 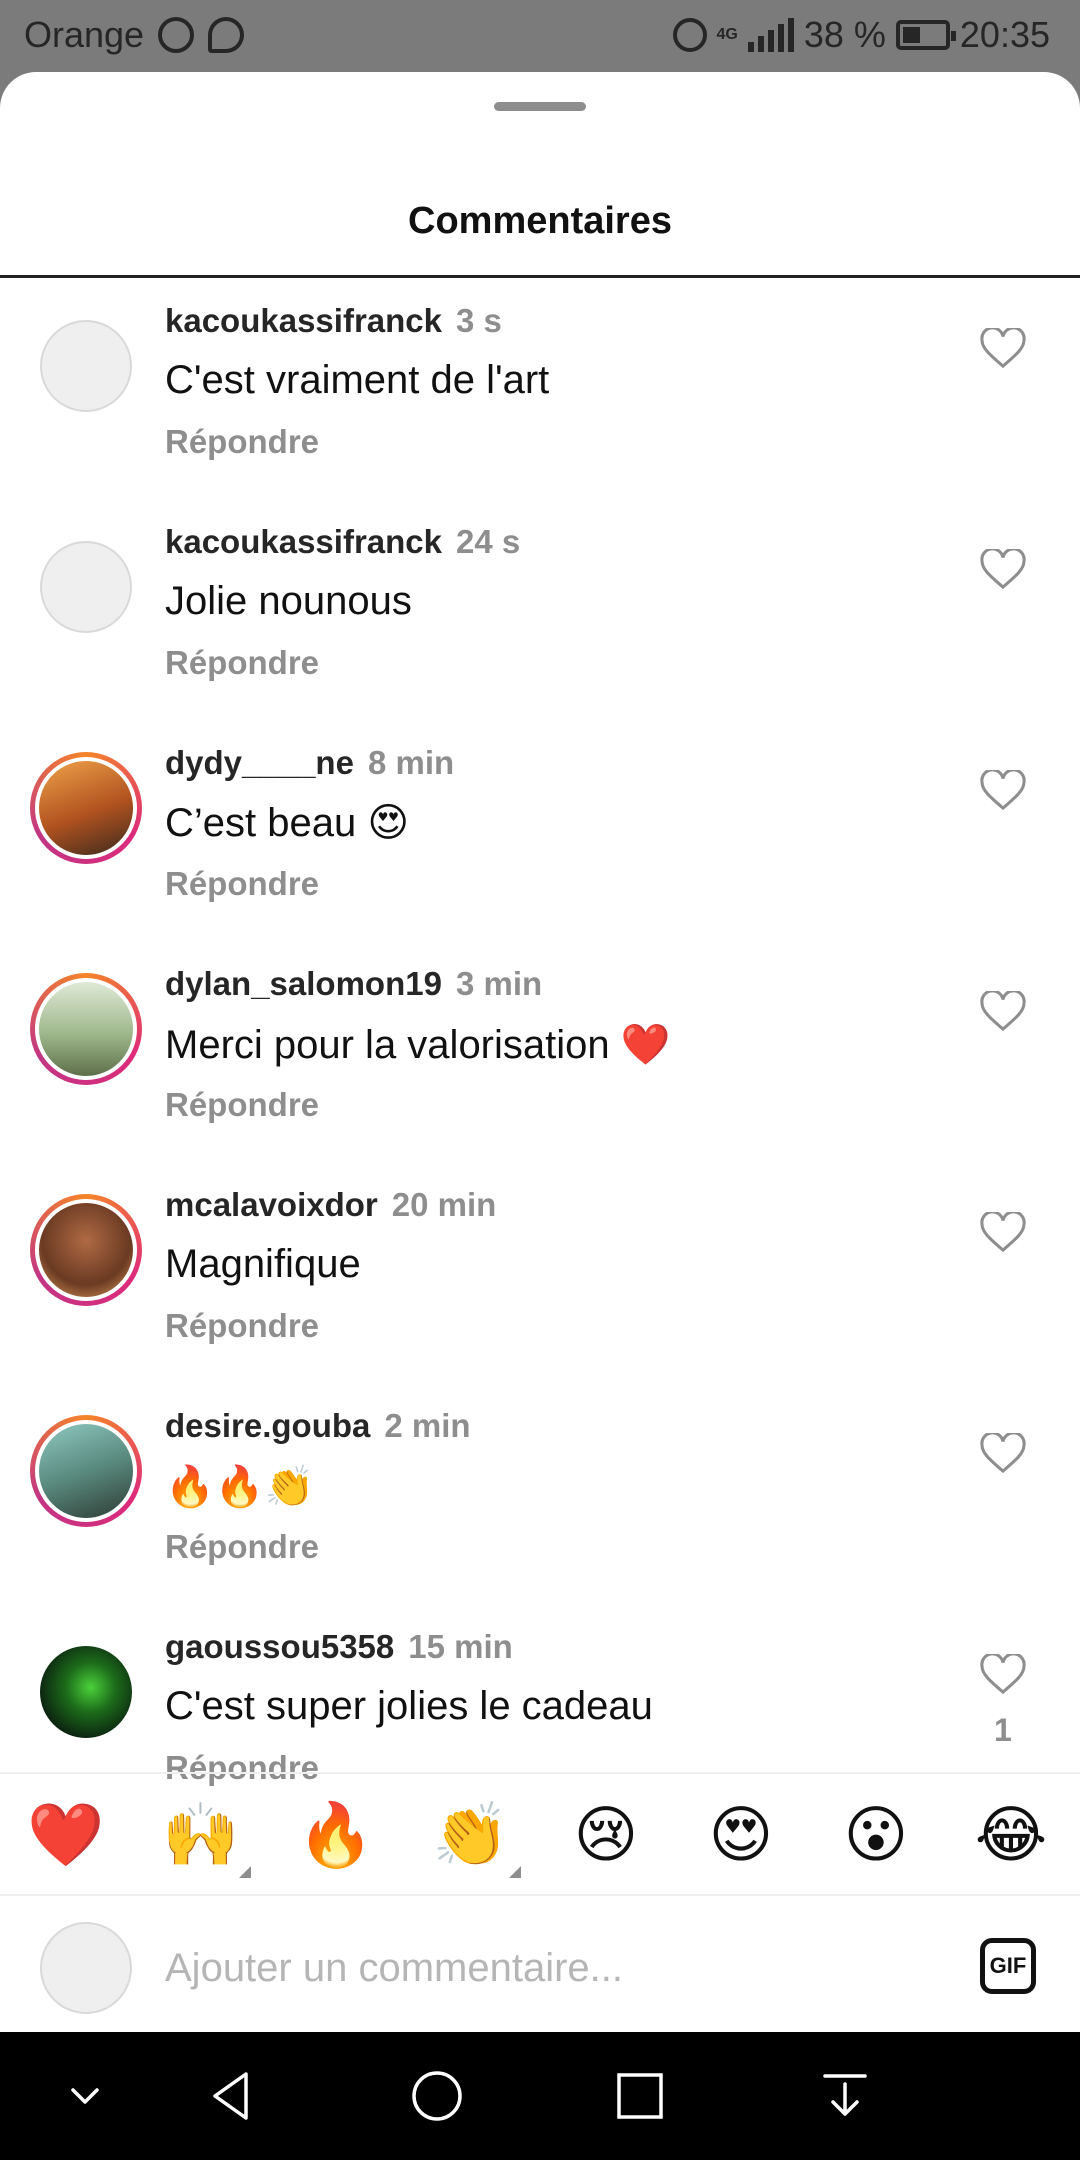 I want to click on comment-username: dylan_salomon19, so click(x=303, y=983).